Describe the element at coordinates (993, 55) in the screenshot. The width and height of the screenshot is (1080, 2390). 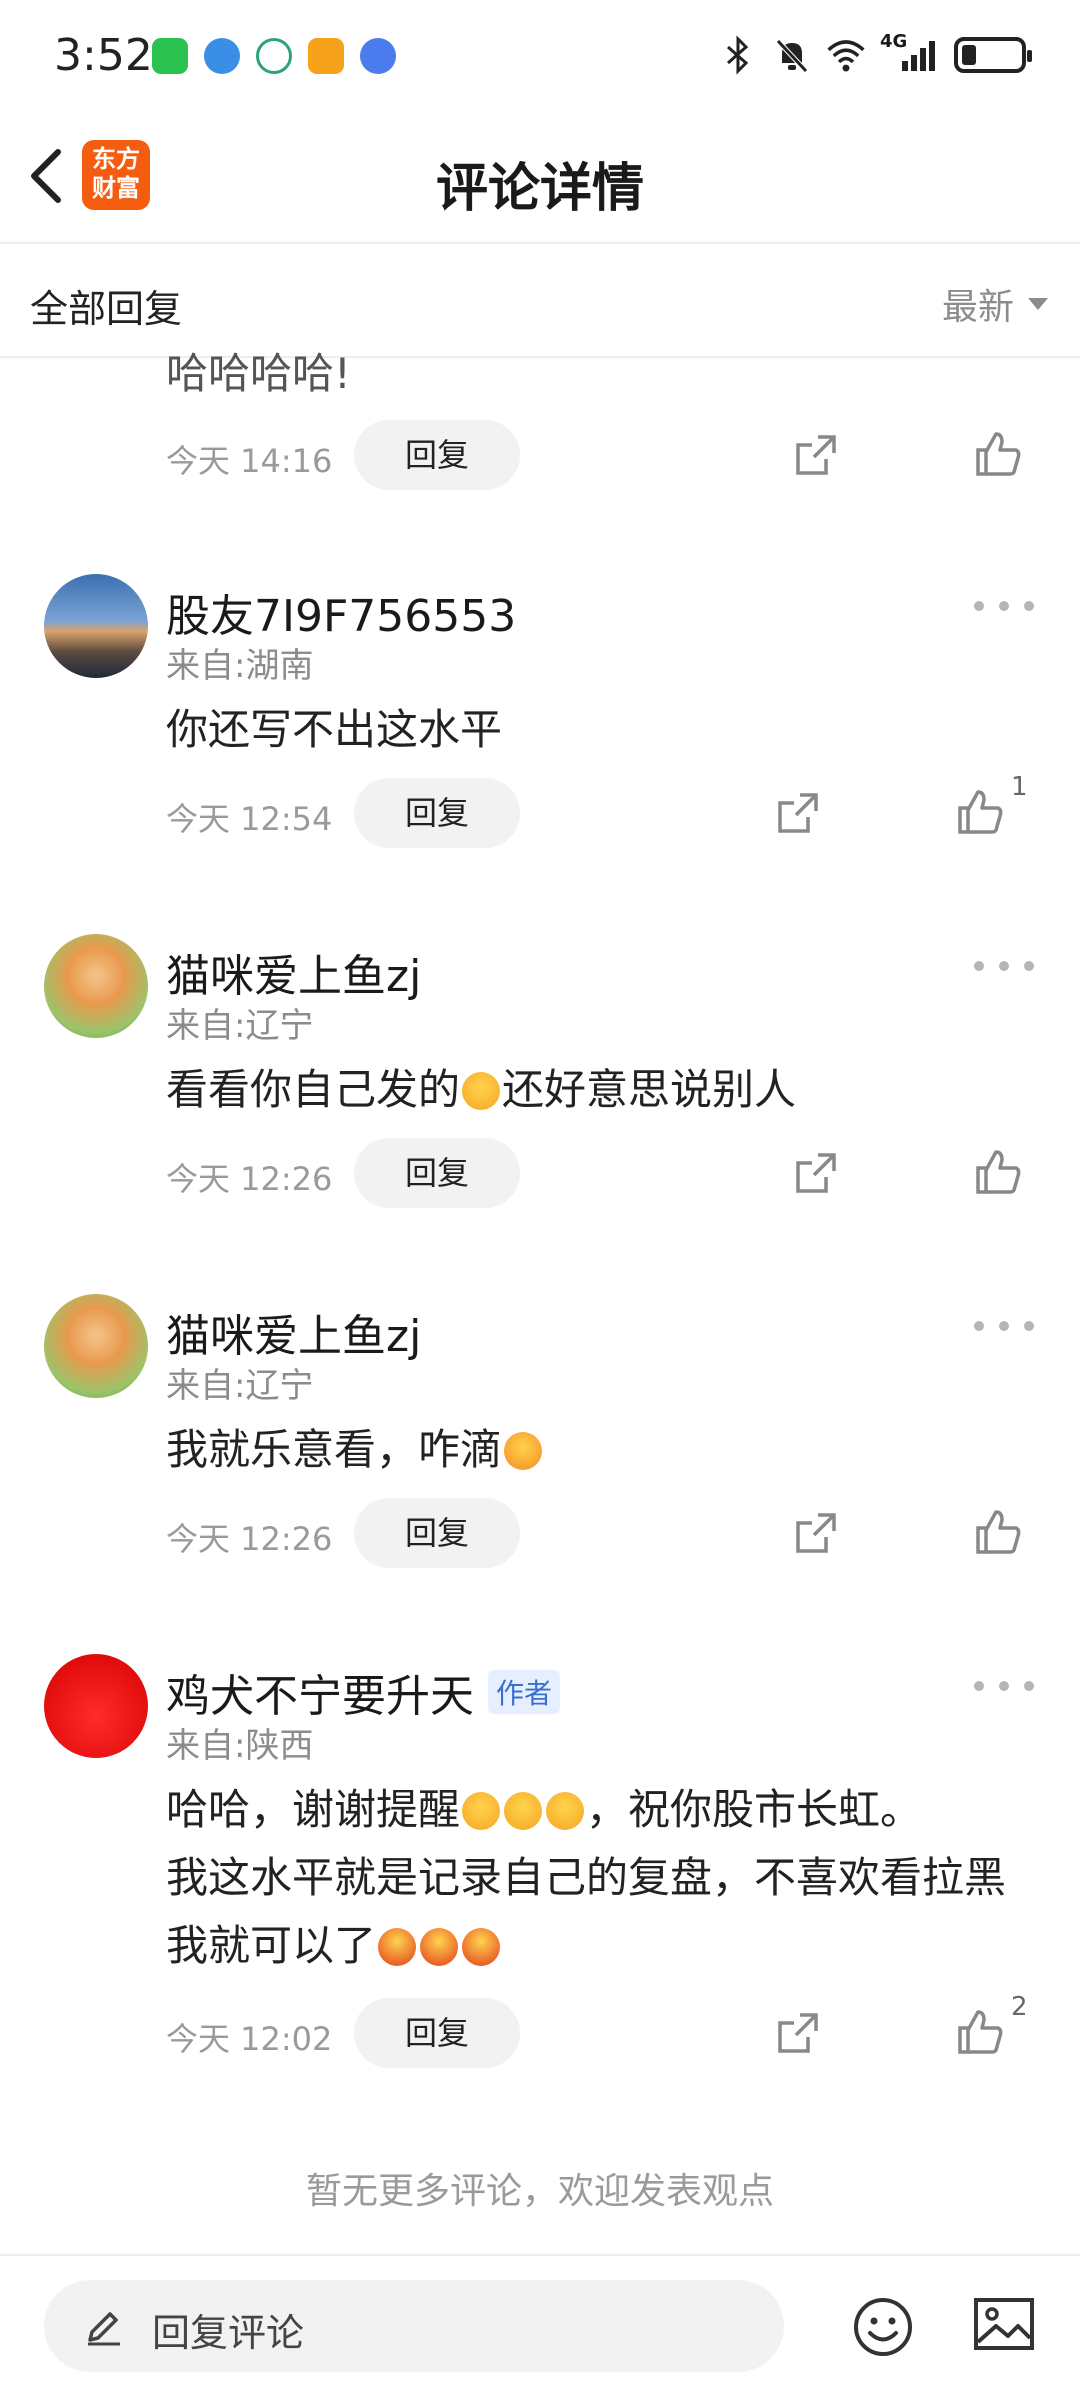
I see `battery-icon` at that location.